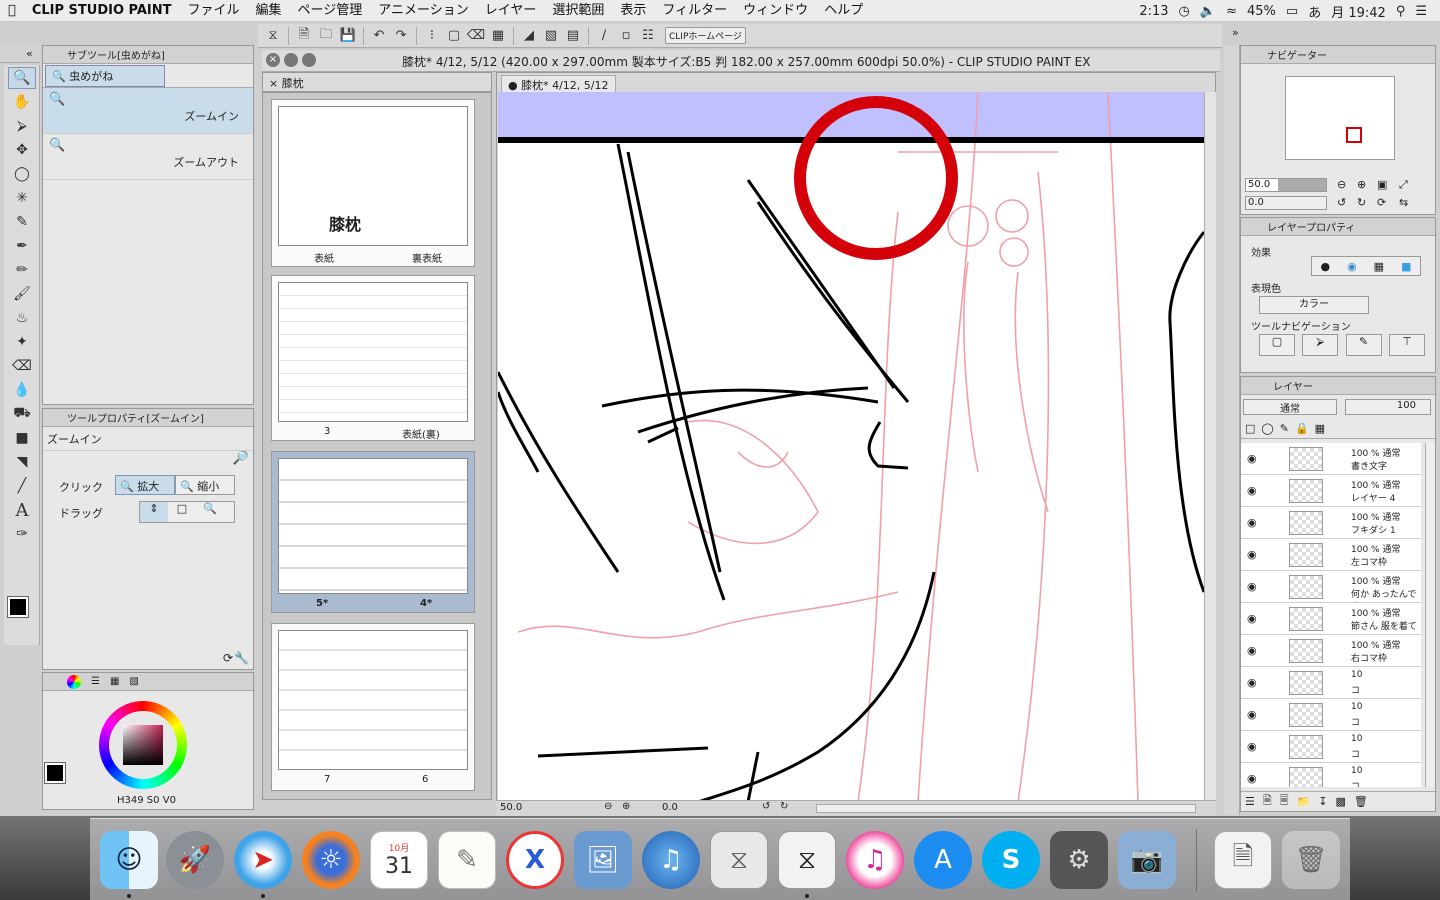 Image resolution: width=1440 pixels, height=900 pixels. I want to click on clock: 月 19:42, so click(1358, 11).